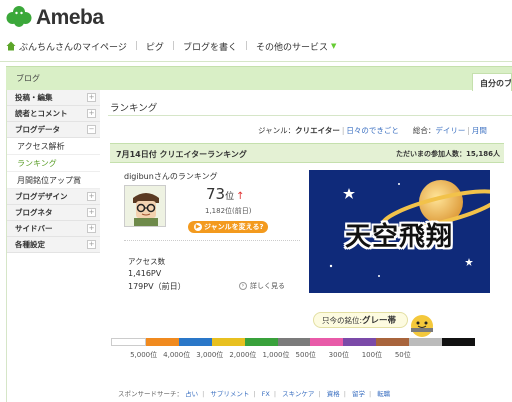 The width and height of the screenshot is (512, 402). I want to click on blog-banner-image: 天空飛翔, so click(399, 231).